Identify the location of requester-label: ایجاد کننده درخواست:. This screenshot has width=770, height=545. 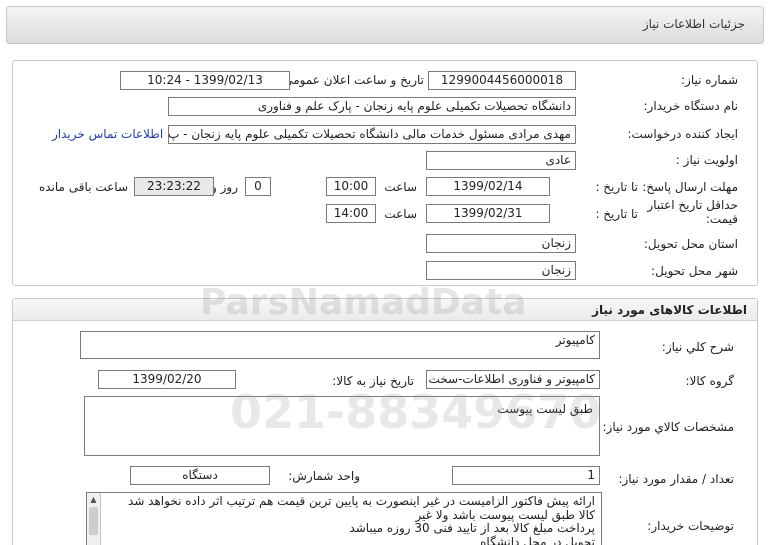
(682, 134).